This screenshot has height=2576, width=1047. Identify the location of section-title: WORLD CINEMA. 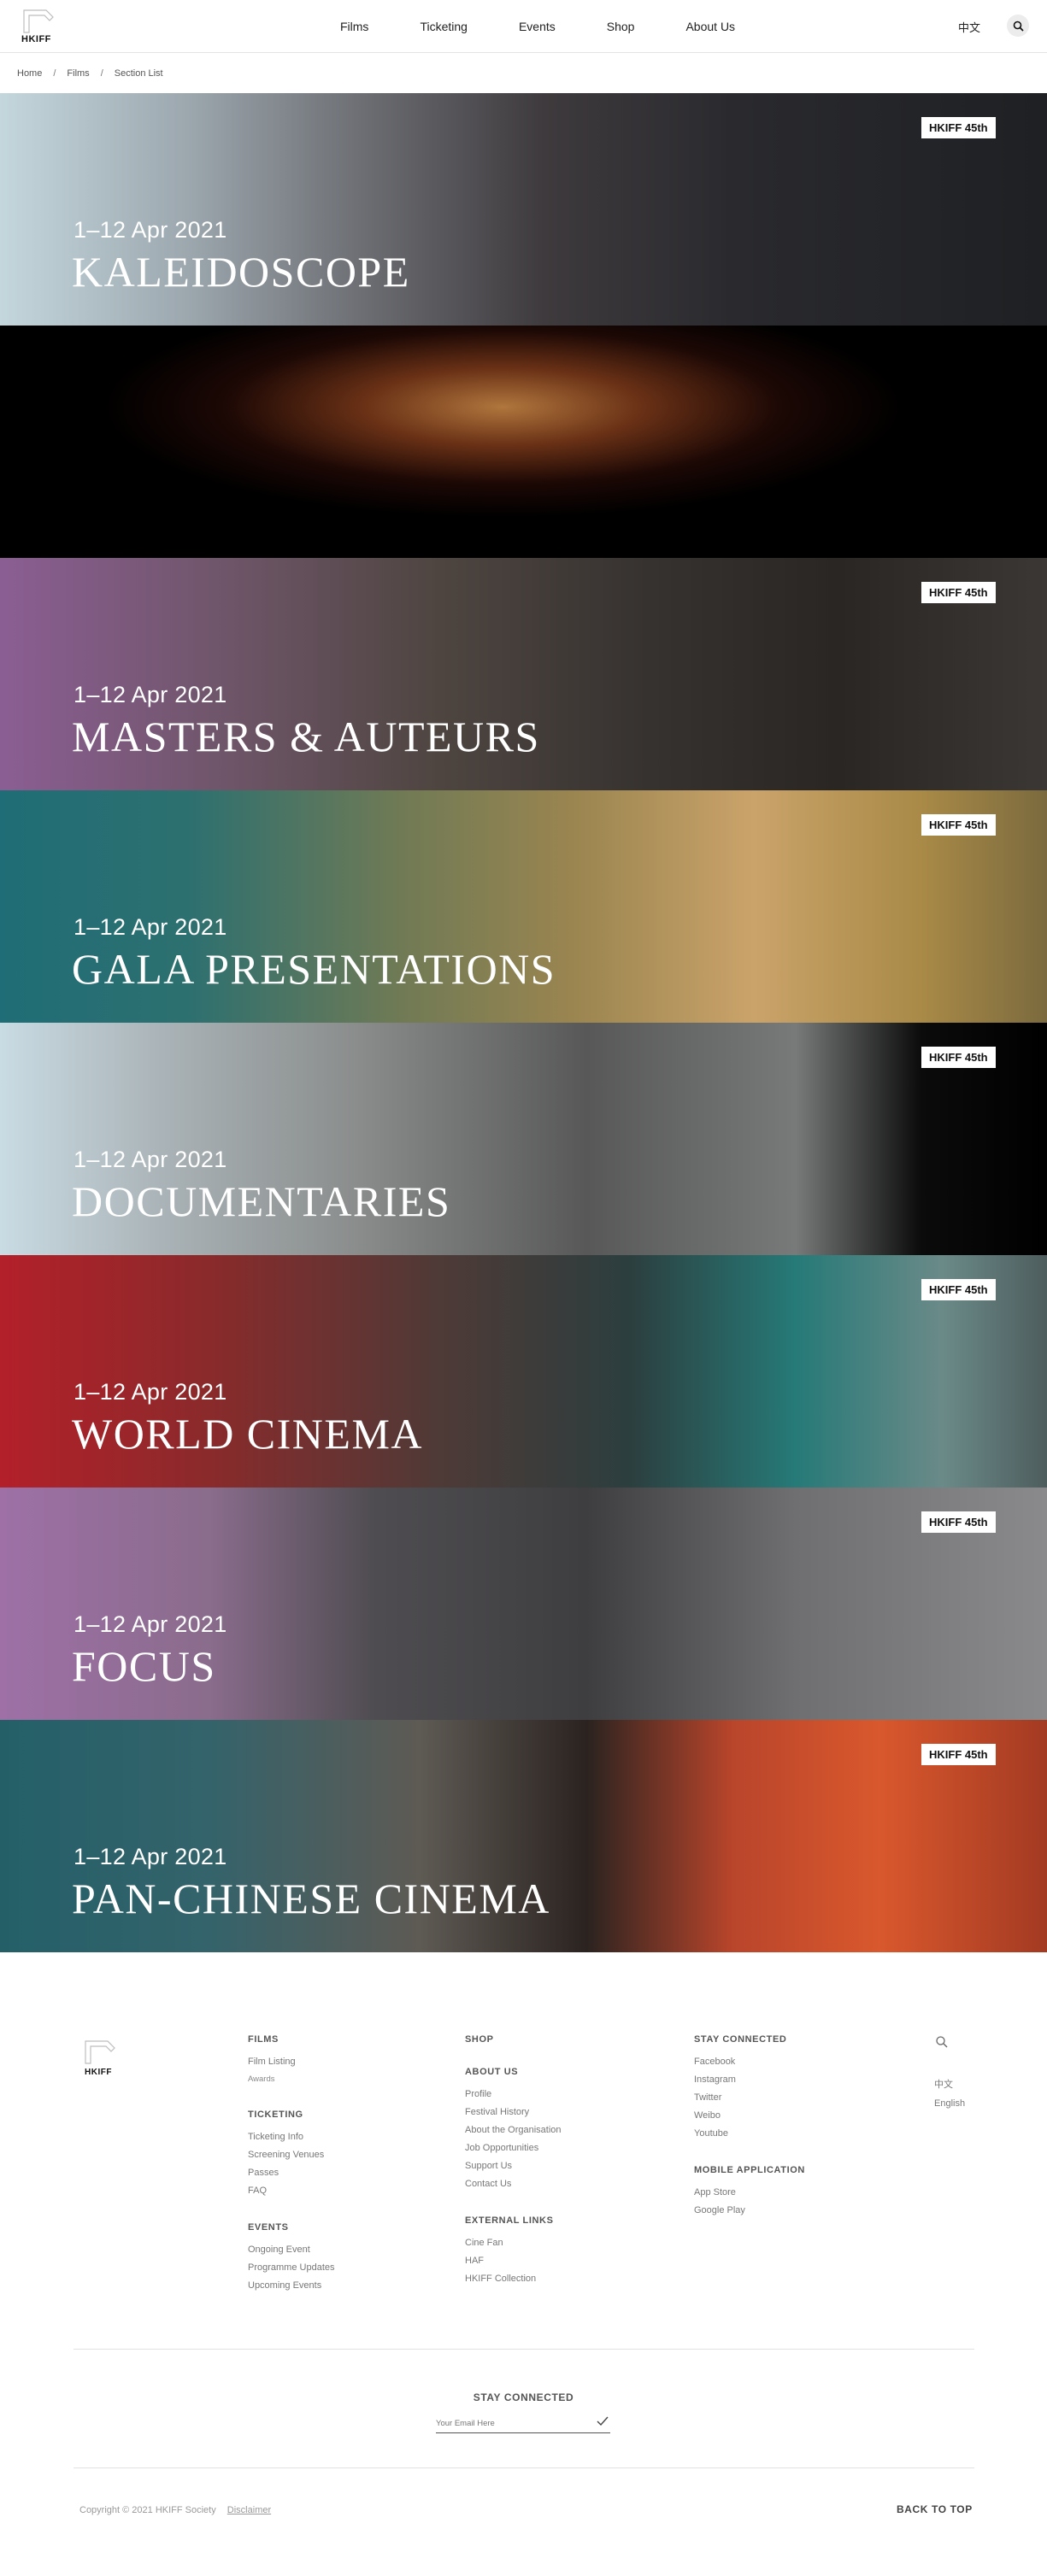
(248, 1434).